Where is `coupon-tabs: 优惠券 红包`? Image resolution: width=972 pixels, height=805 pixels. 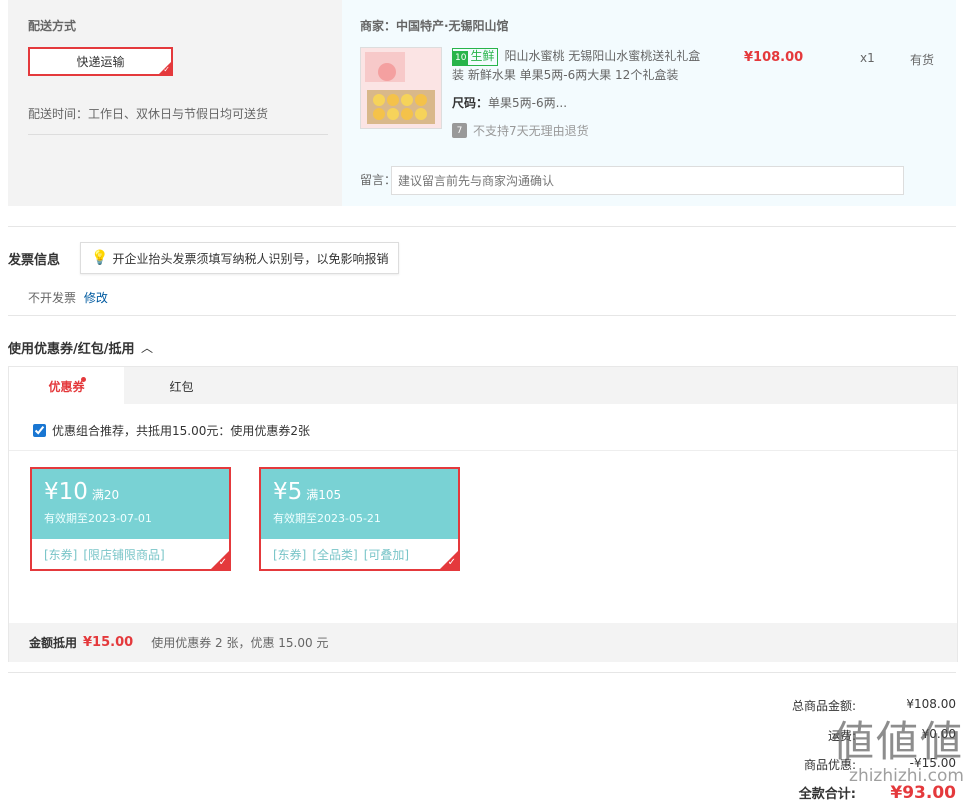
coupon-tabs: 优惠券 红包 is located at coordinates (483, 386).